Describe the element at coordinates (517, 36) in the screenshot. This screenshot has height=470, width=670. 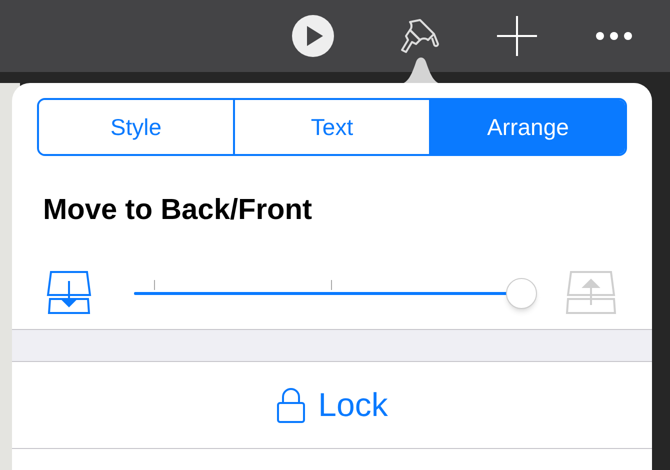
I see `plus-icon` at that location.